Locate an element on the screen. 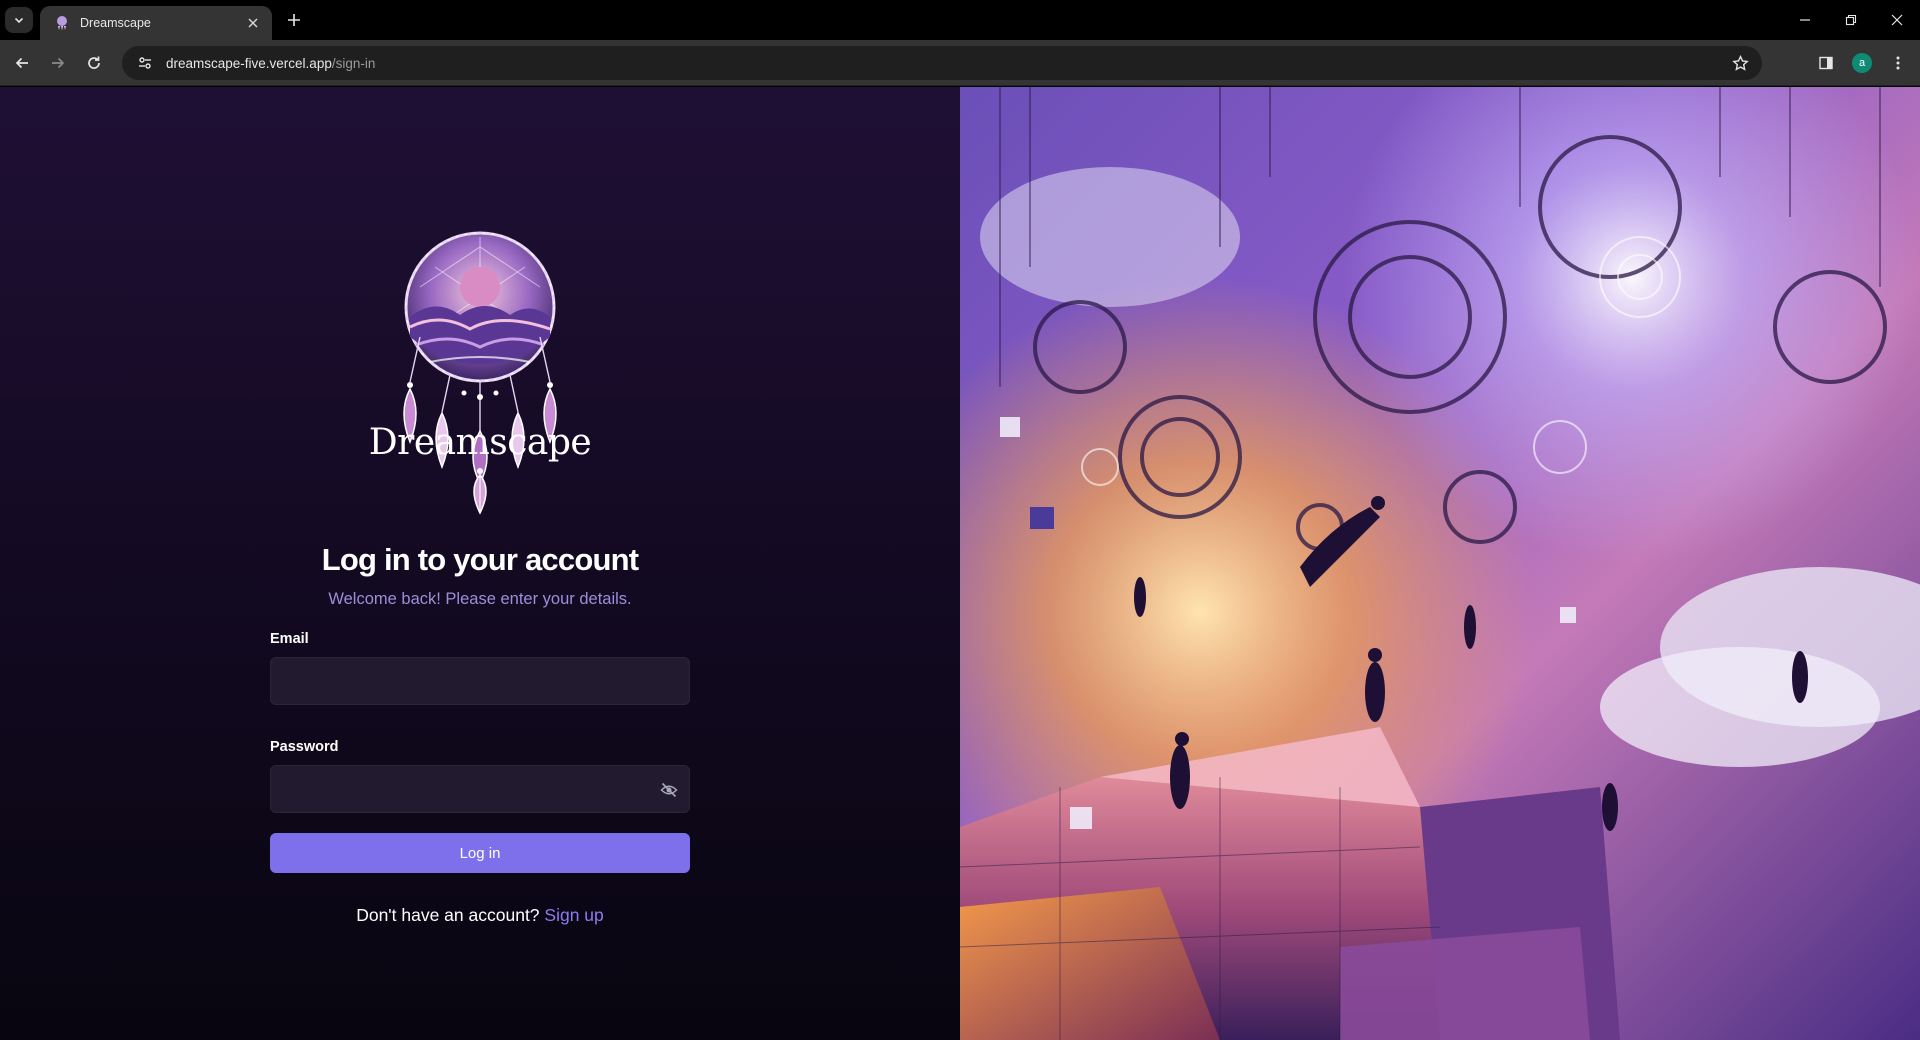 The image size is (1920, 1040). plus-icon is located at coordinates (294, 20).